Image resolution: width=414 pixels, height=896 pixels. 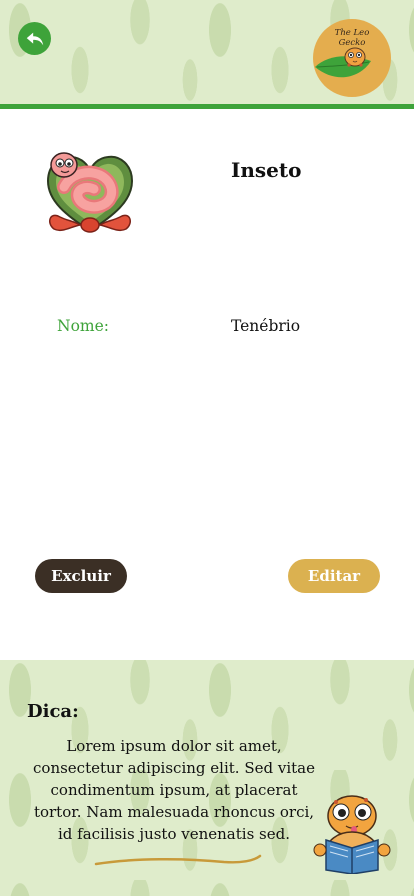 What do you see at coordinates (352, 832) in the screenshot?
I see `gecko-reading-book-illustration` at bounding box center [352, 832].